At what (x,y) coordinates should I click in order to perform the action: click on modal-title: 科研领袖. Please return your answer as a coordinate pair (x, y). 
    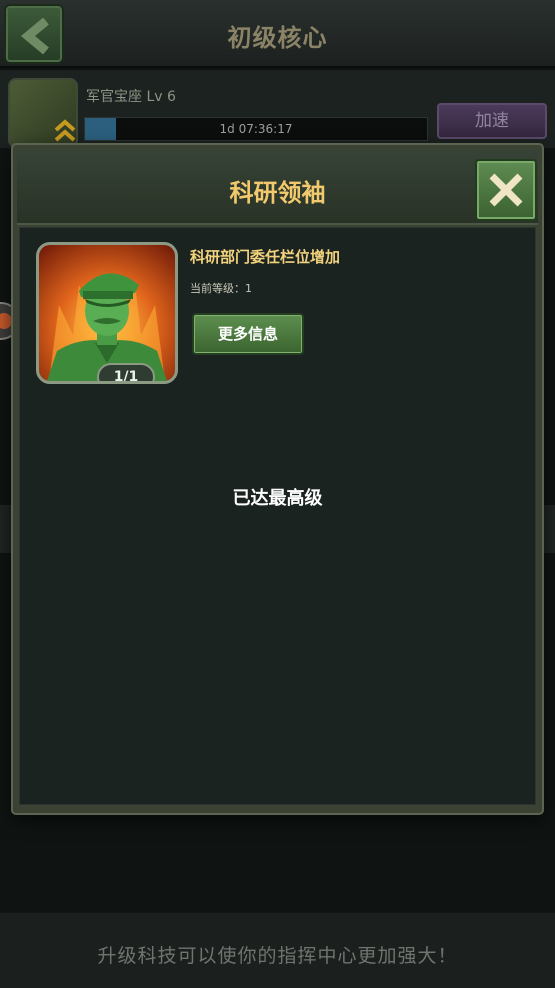
    Looking at the image, I should click on (277, 193).